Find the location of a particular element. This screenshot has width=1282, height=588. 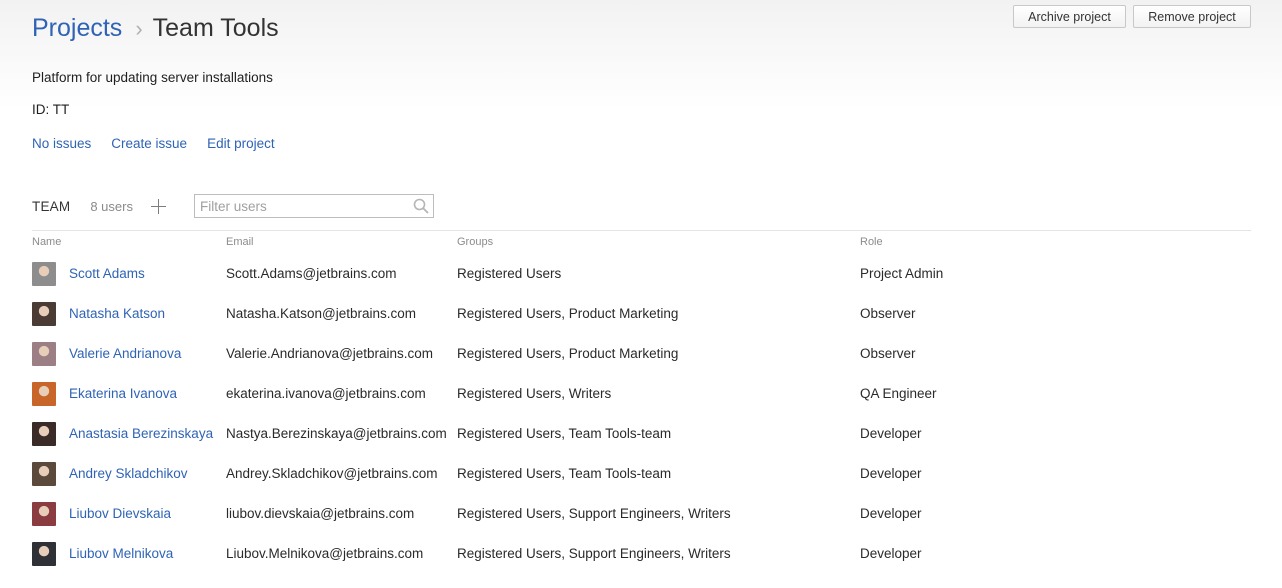

project-actions-toolbar: Archive project Remove project is located at coordinates (1132, 16).